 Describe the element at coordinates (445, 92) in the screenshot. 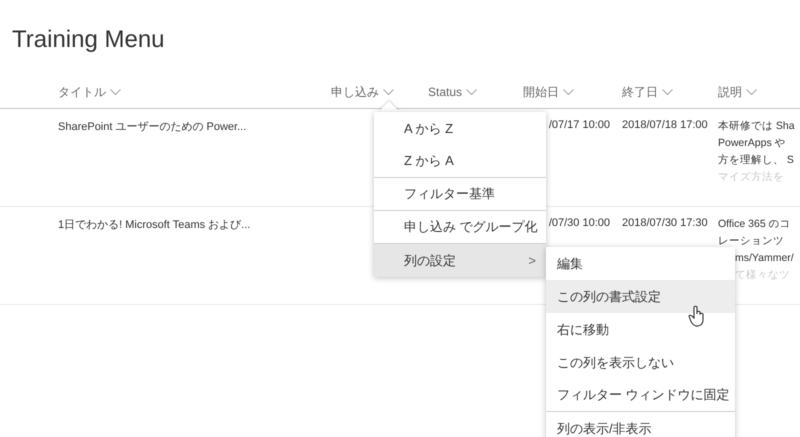

I see `column-header: Status` at that location.